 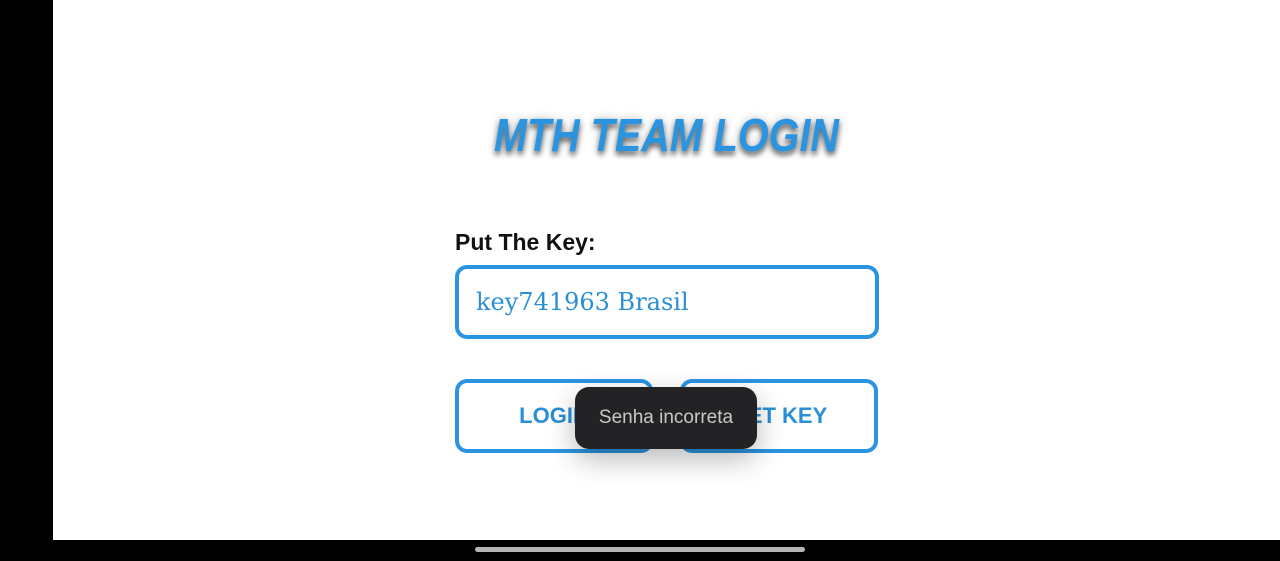 I want to click on key-input: key741963 Brasil, so click(x=667, y=302).